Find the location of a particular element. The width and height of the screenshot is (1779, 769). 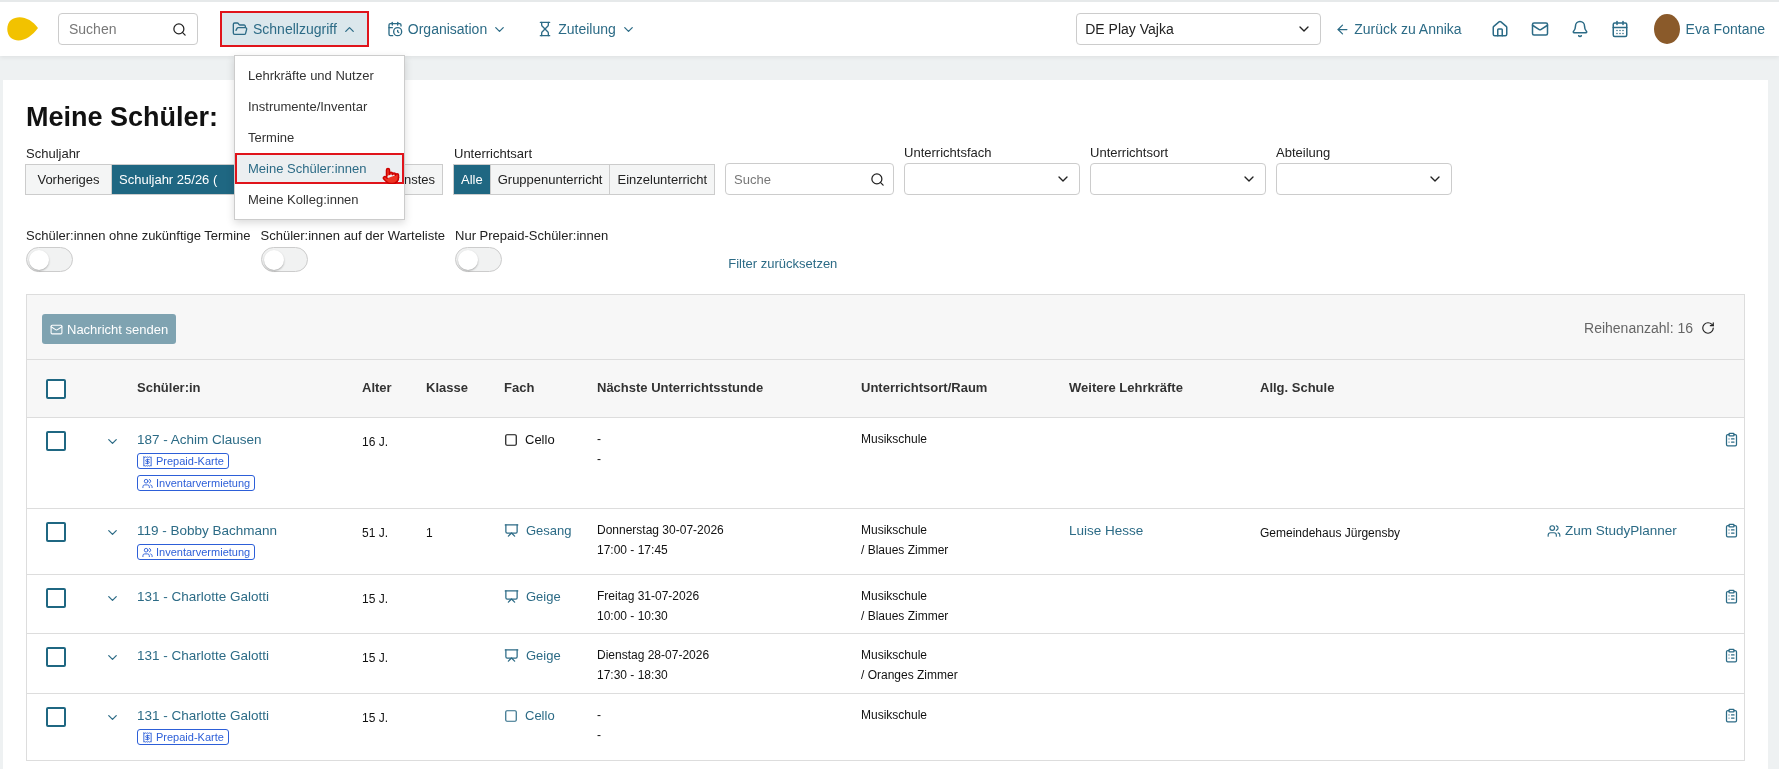

filter-label: Schuljahr is located at coordinates (54, 153).